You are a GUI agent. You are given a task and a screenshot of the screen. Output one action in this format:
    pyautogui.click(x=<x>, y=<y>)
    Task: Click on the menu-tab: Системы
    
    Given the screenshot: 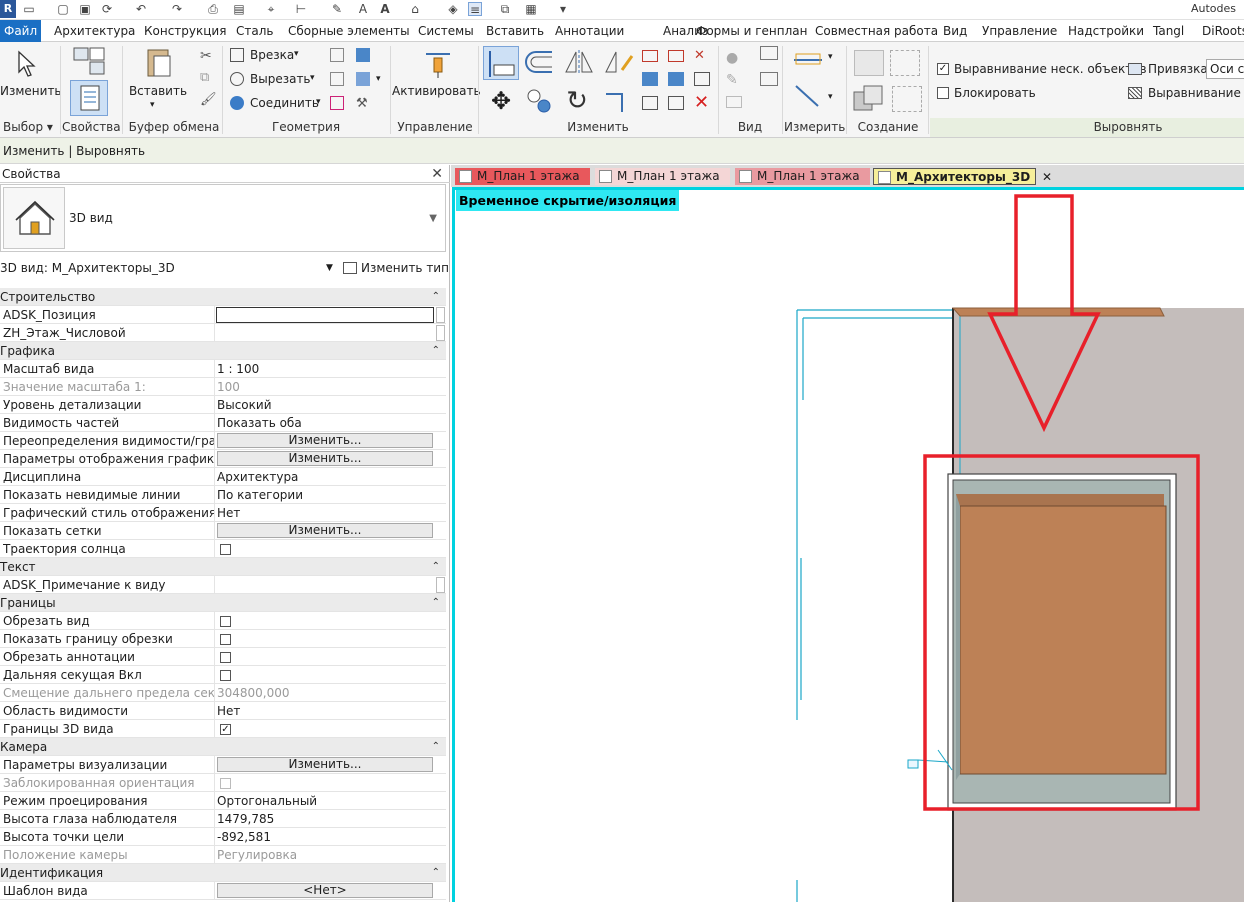 What is the action you would take?
    pyautogui.click(x=446, y=31)
    